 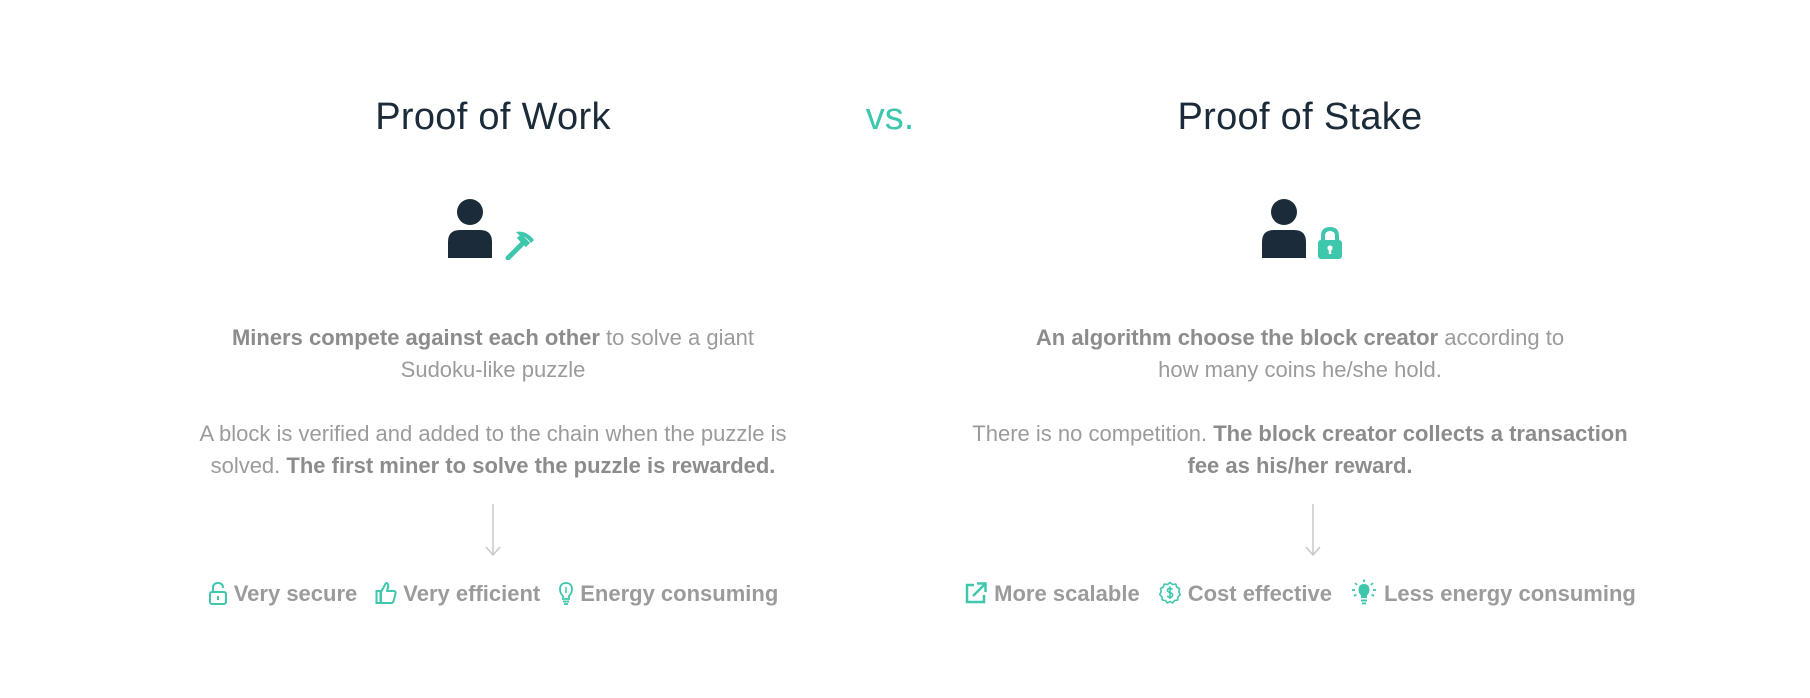 I want to click on pos-p2-bold: The block creator collects a transaction, so click(x=1420, y=433).